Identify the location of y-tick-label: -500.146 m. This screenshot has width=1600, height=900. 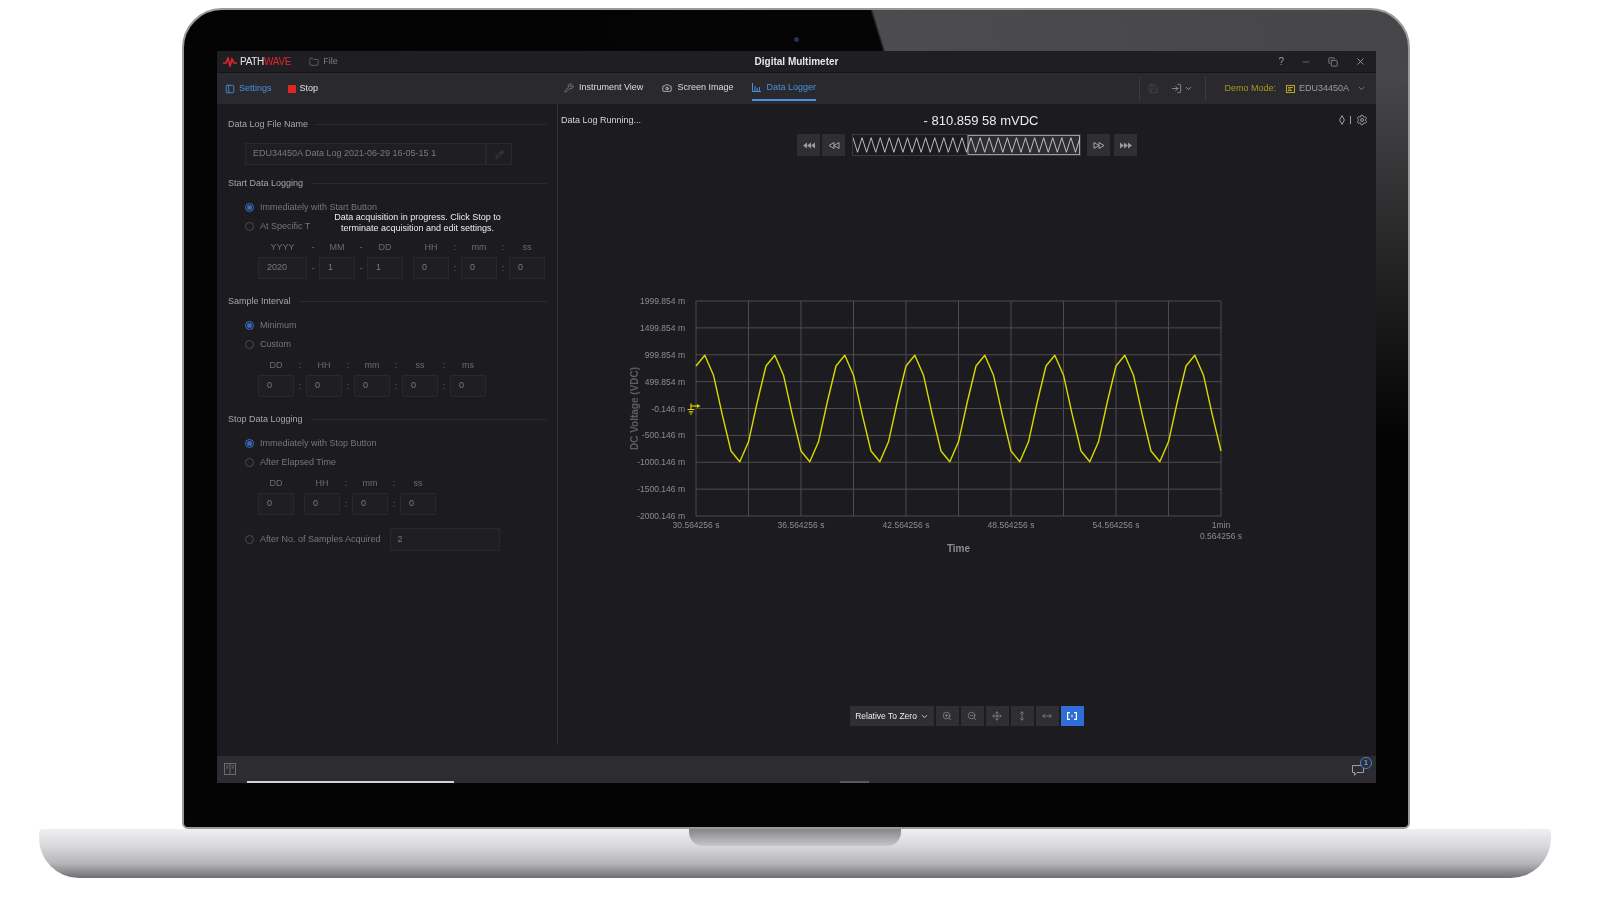
(663, 435).